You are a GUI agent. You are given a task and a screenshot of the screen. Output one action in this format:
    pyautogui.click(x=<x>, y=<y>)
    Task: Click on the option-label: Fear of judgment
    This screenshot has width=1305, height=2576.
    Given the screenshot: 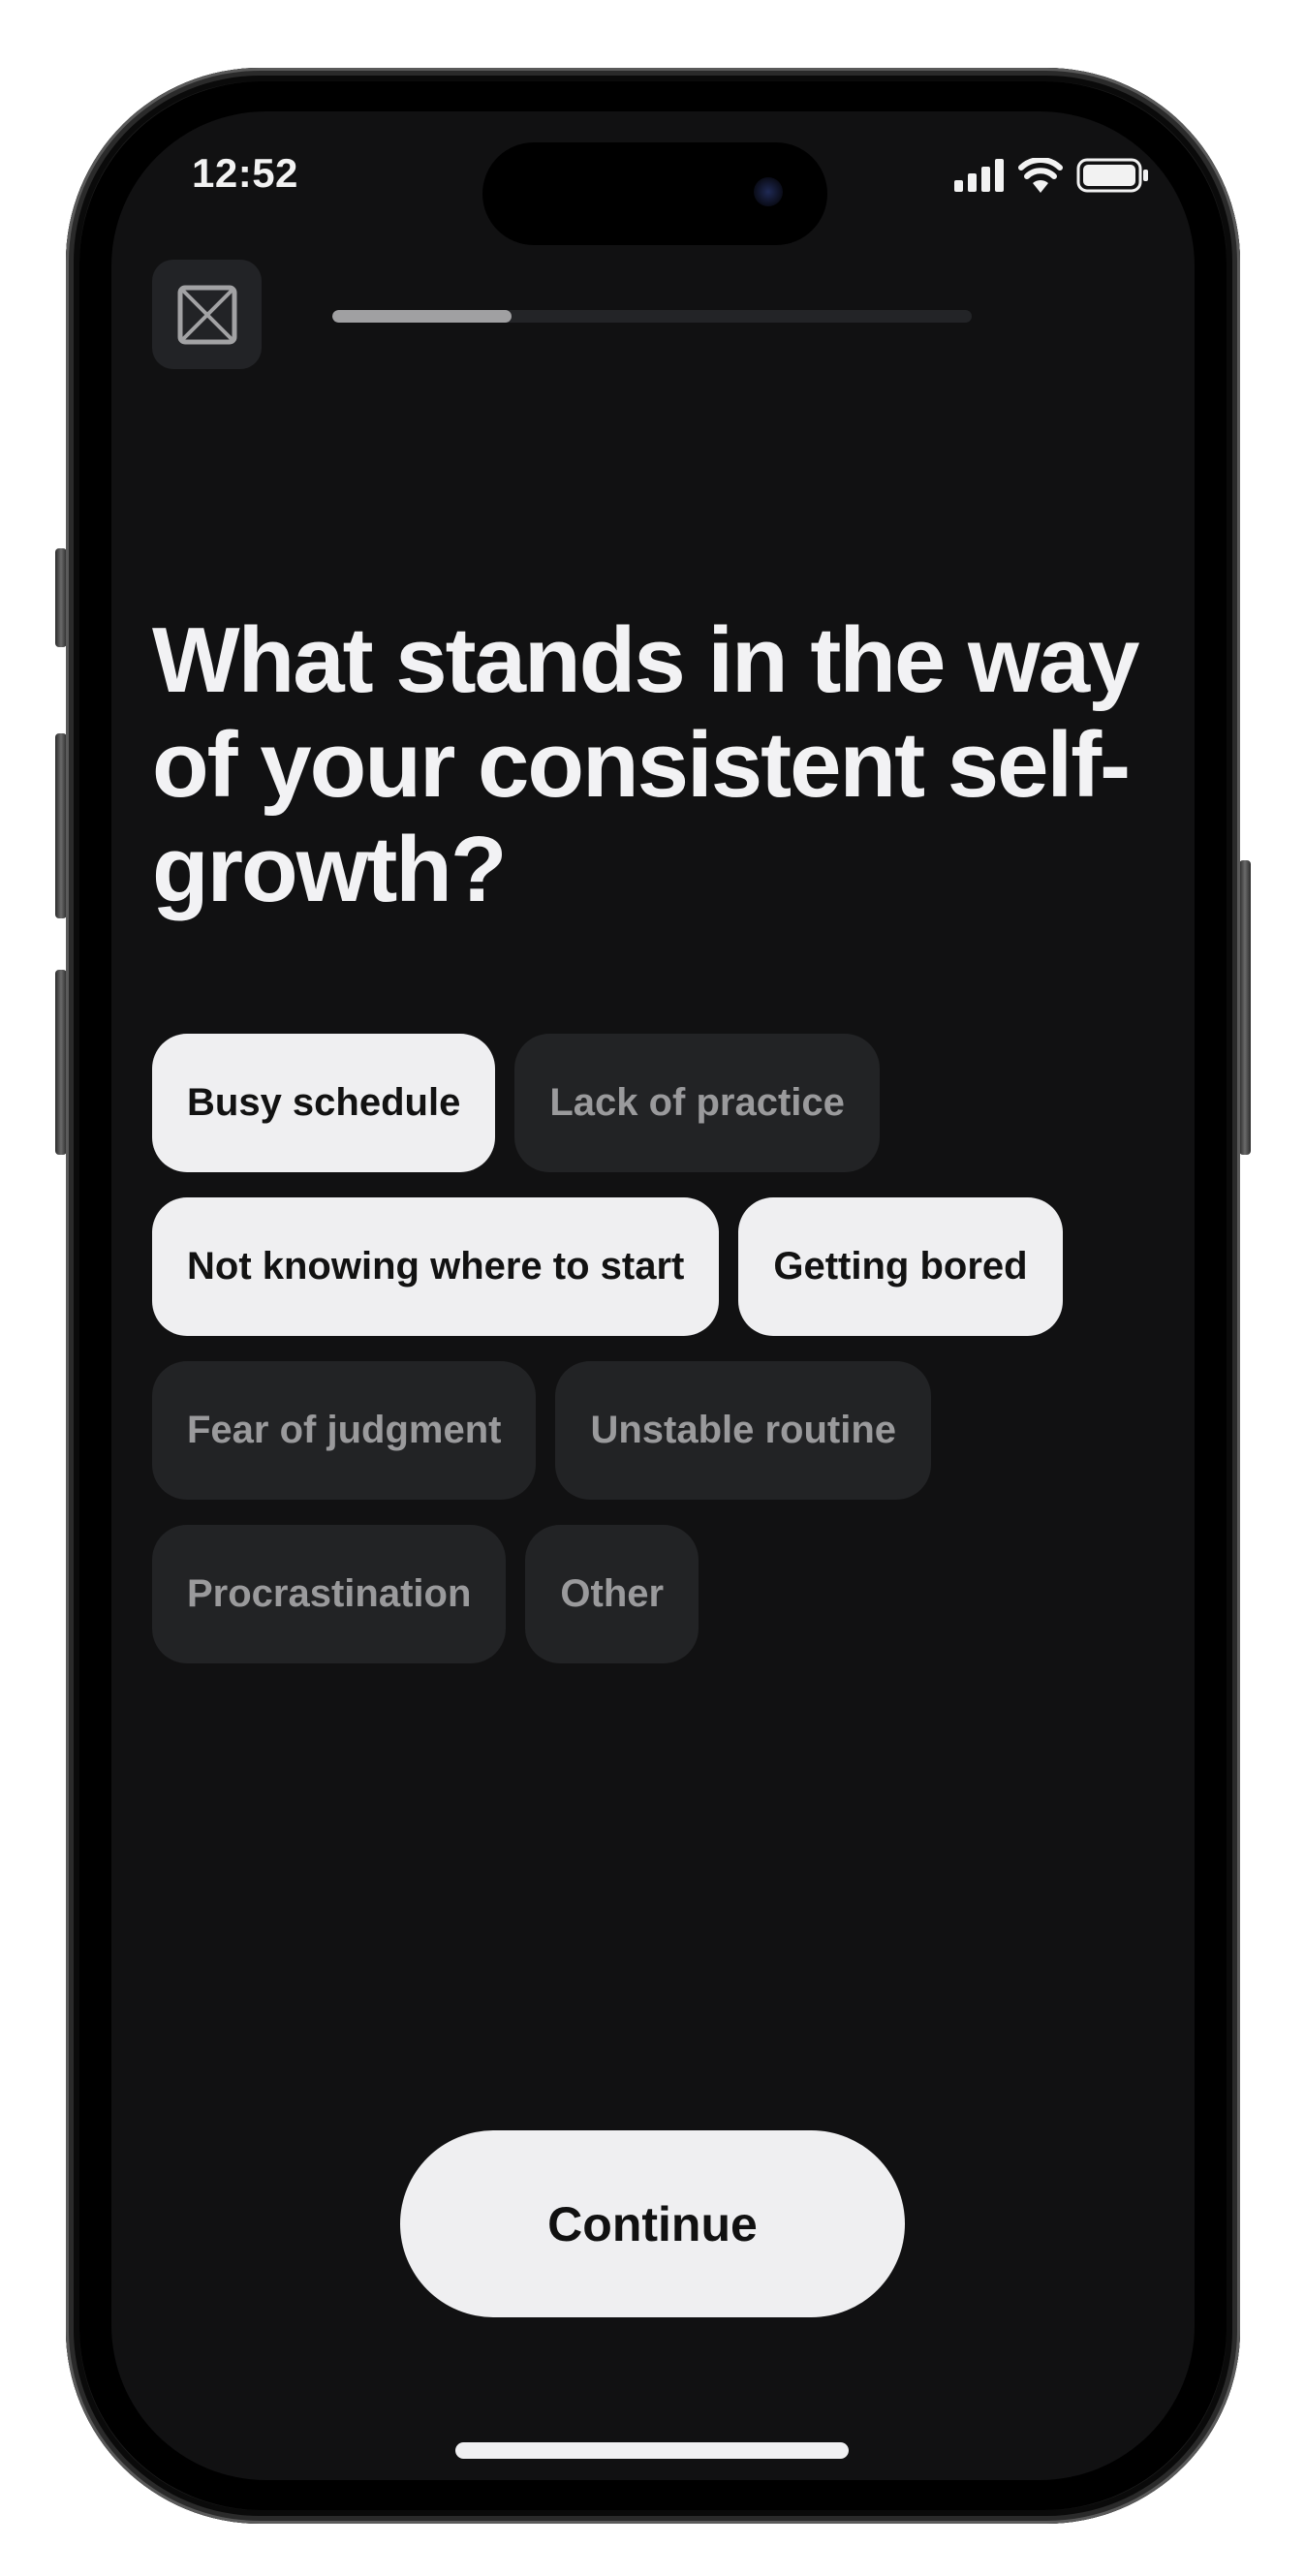 What is the action you would take?
    pyautogui.click(x=344, y=1430)
    